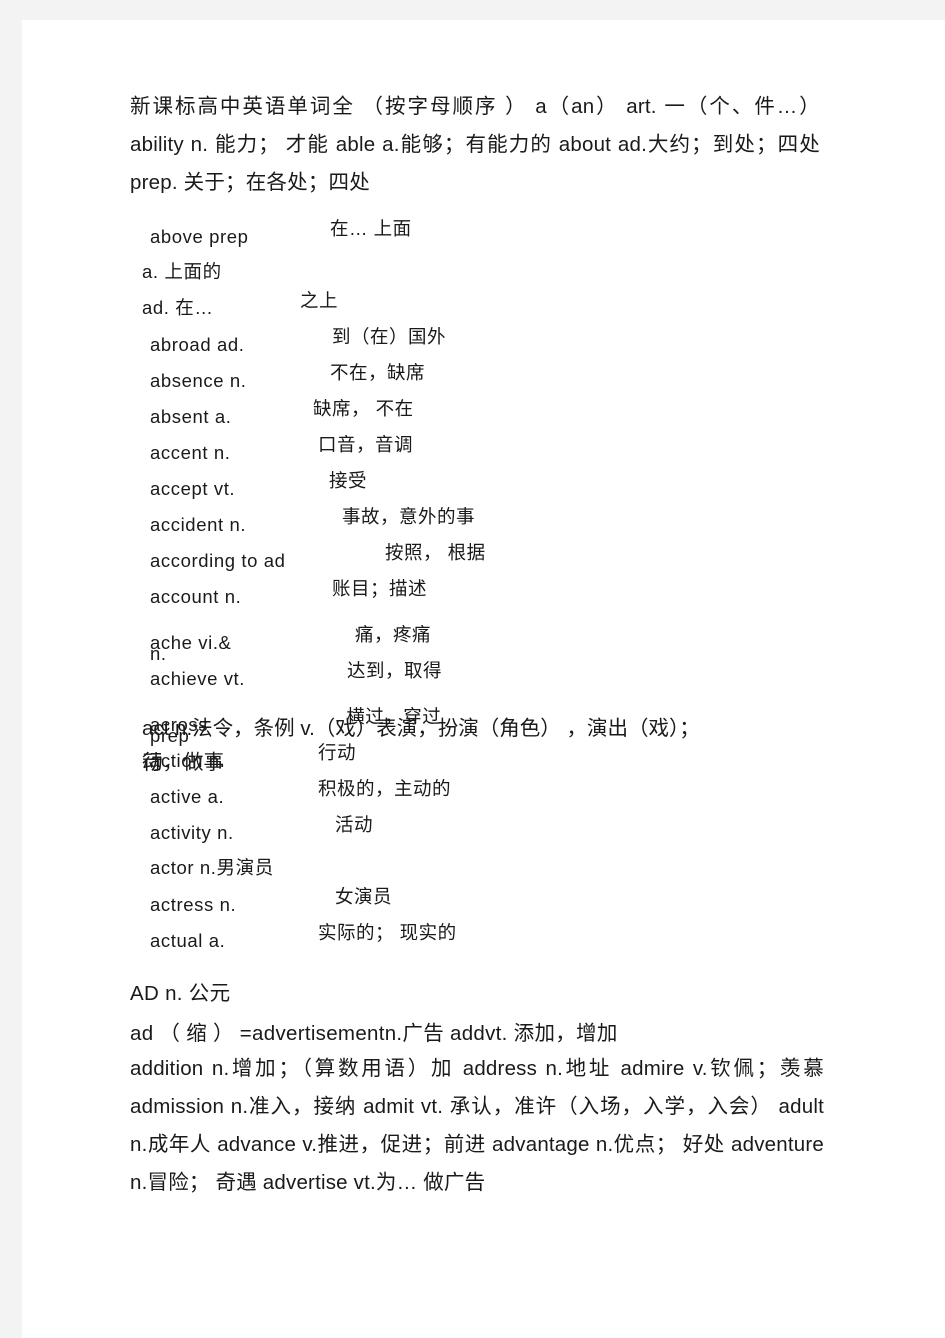  Describe the element at coordinates (198, 678) in the screenshot. I see `entry-term: achieve vt.` at that location.